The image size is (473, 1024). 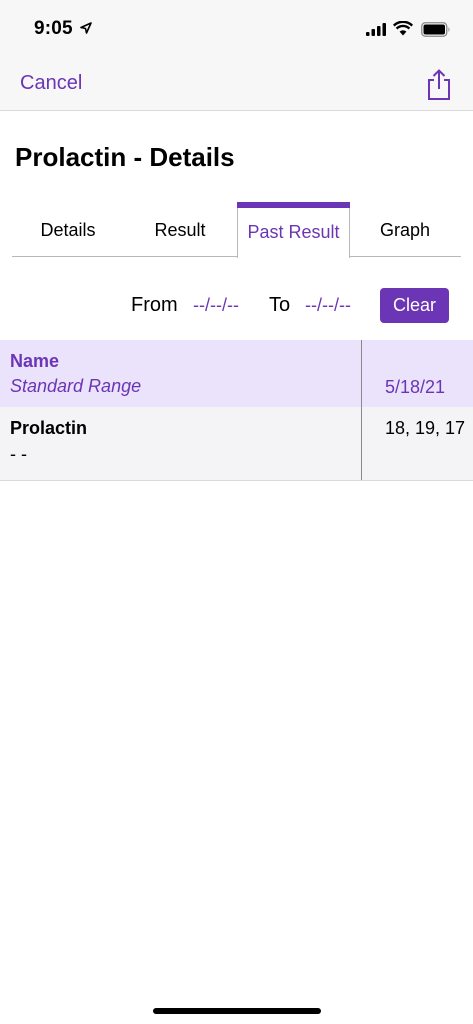 I want to click on tab-result: Result, so click(x=180, y=229).